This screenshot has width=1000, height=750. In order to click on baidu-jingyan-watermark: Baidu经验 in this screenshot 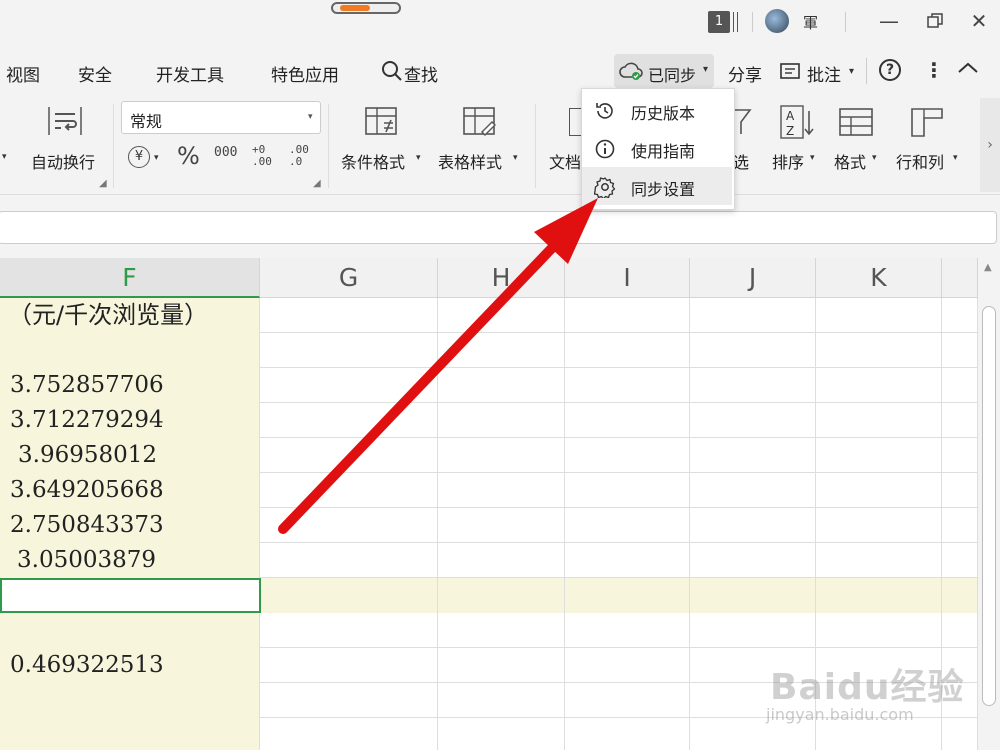, I will do `click(867, 687)`.